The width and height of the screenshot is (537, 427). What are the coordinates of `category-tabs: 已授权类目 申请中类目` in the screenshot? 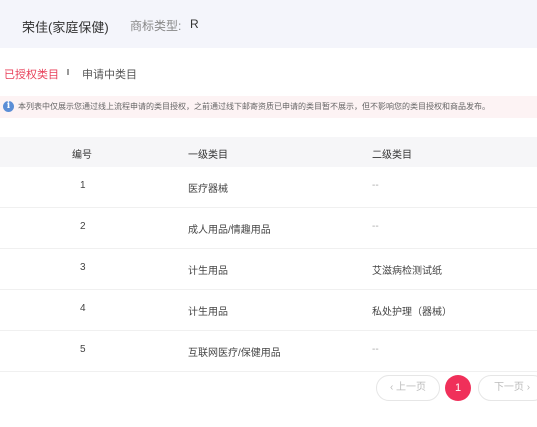 It's located at (268, 75).